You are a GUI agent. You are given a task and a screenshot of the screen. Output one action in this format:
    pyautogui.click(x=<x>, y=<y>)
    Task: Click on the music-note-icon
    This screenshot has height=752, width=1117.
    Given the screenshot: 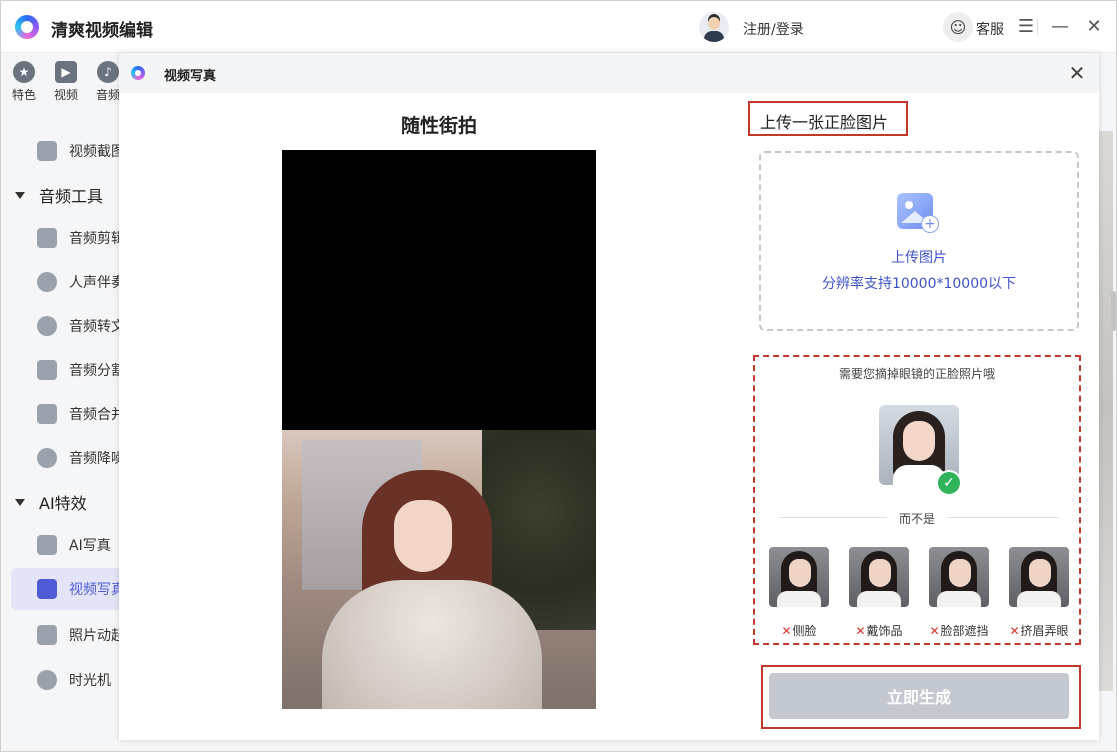 What is the action you would take?
    pyautogui.click(x=47, y=370)
    